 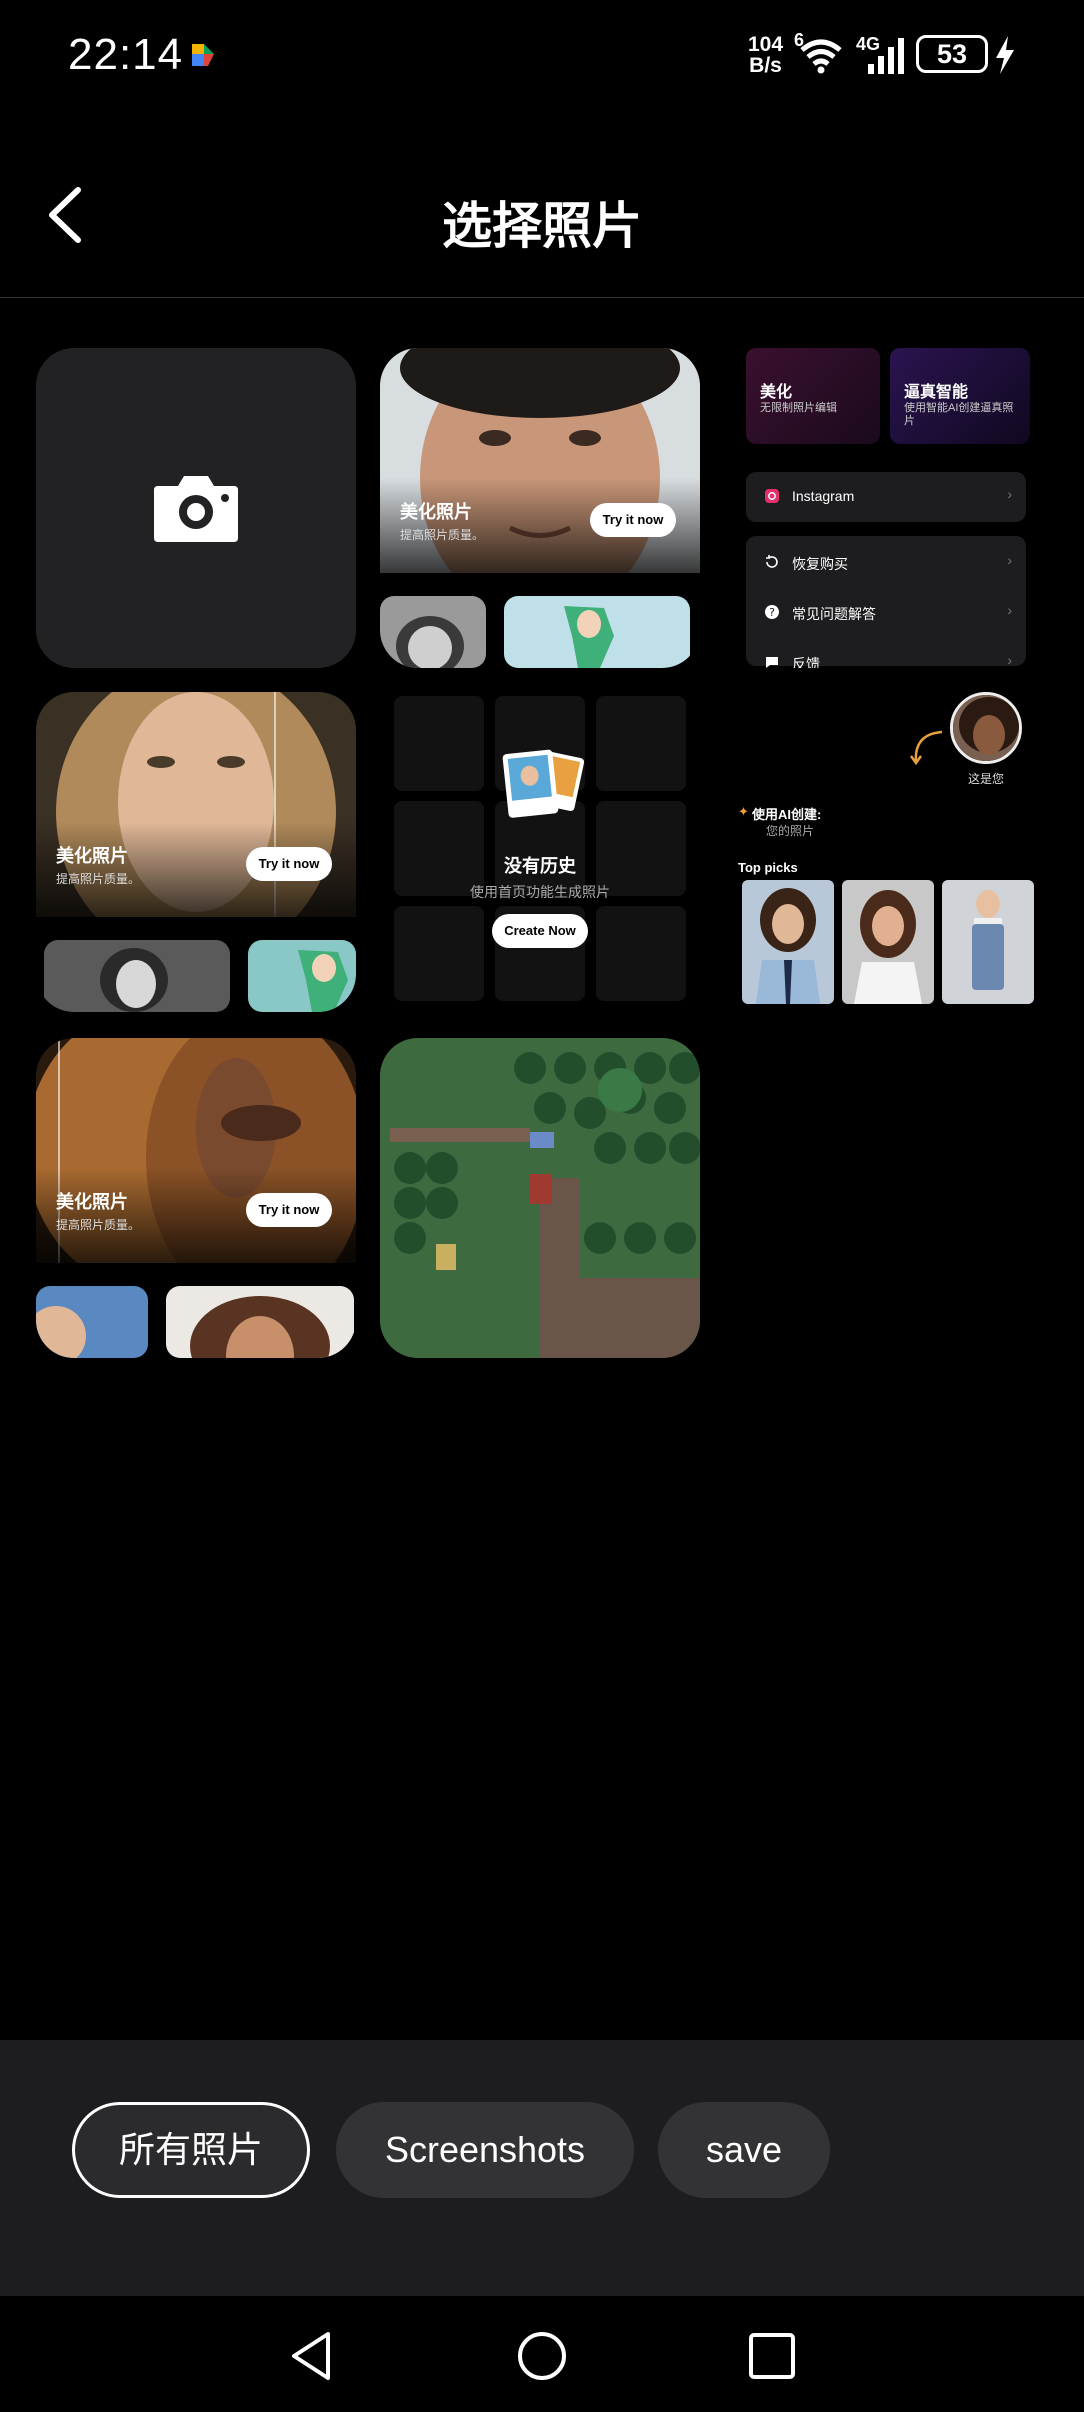 I want to click on album-chip-save: save, so click(x=744, y=2150).